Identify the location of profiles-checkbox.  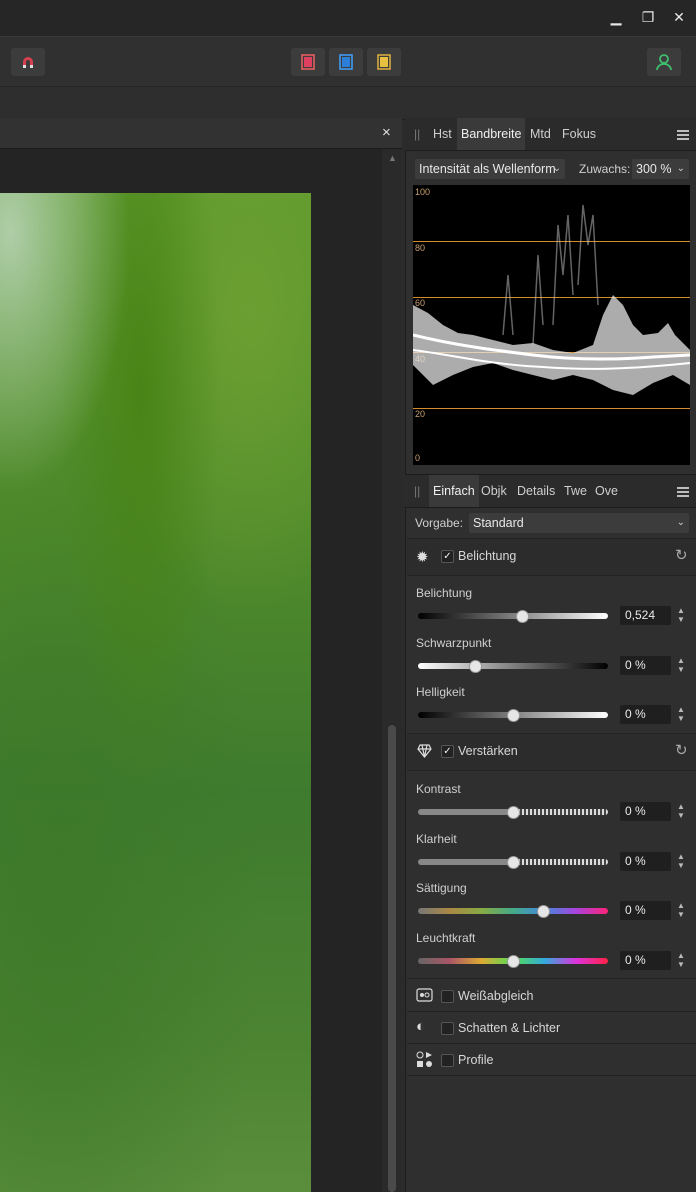
(447, 1060).